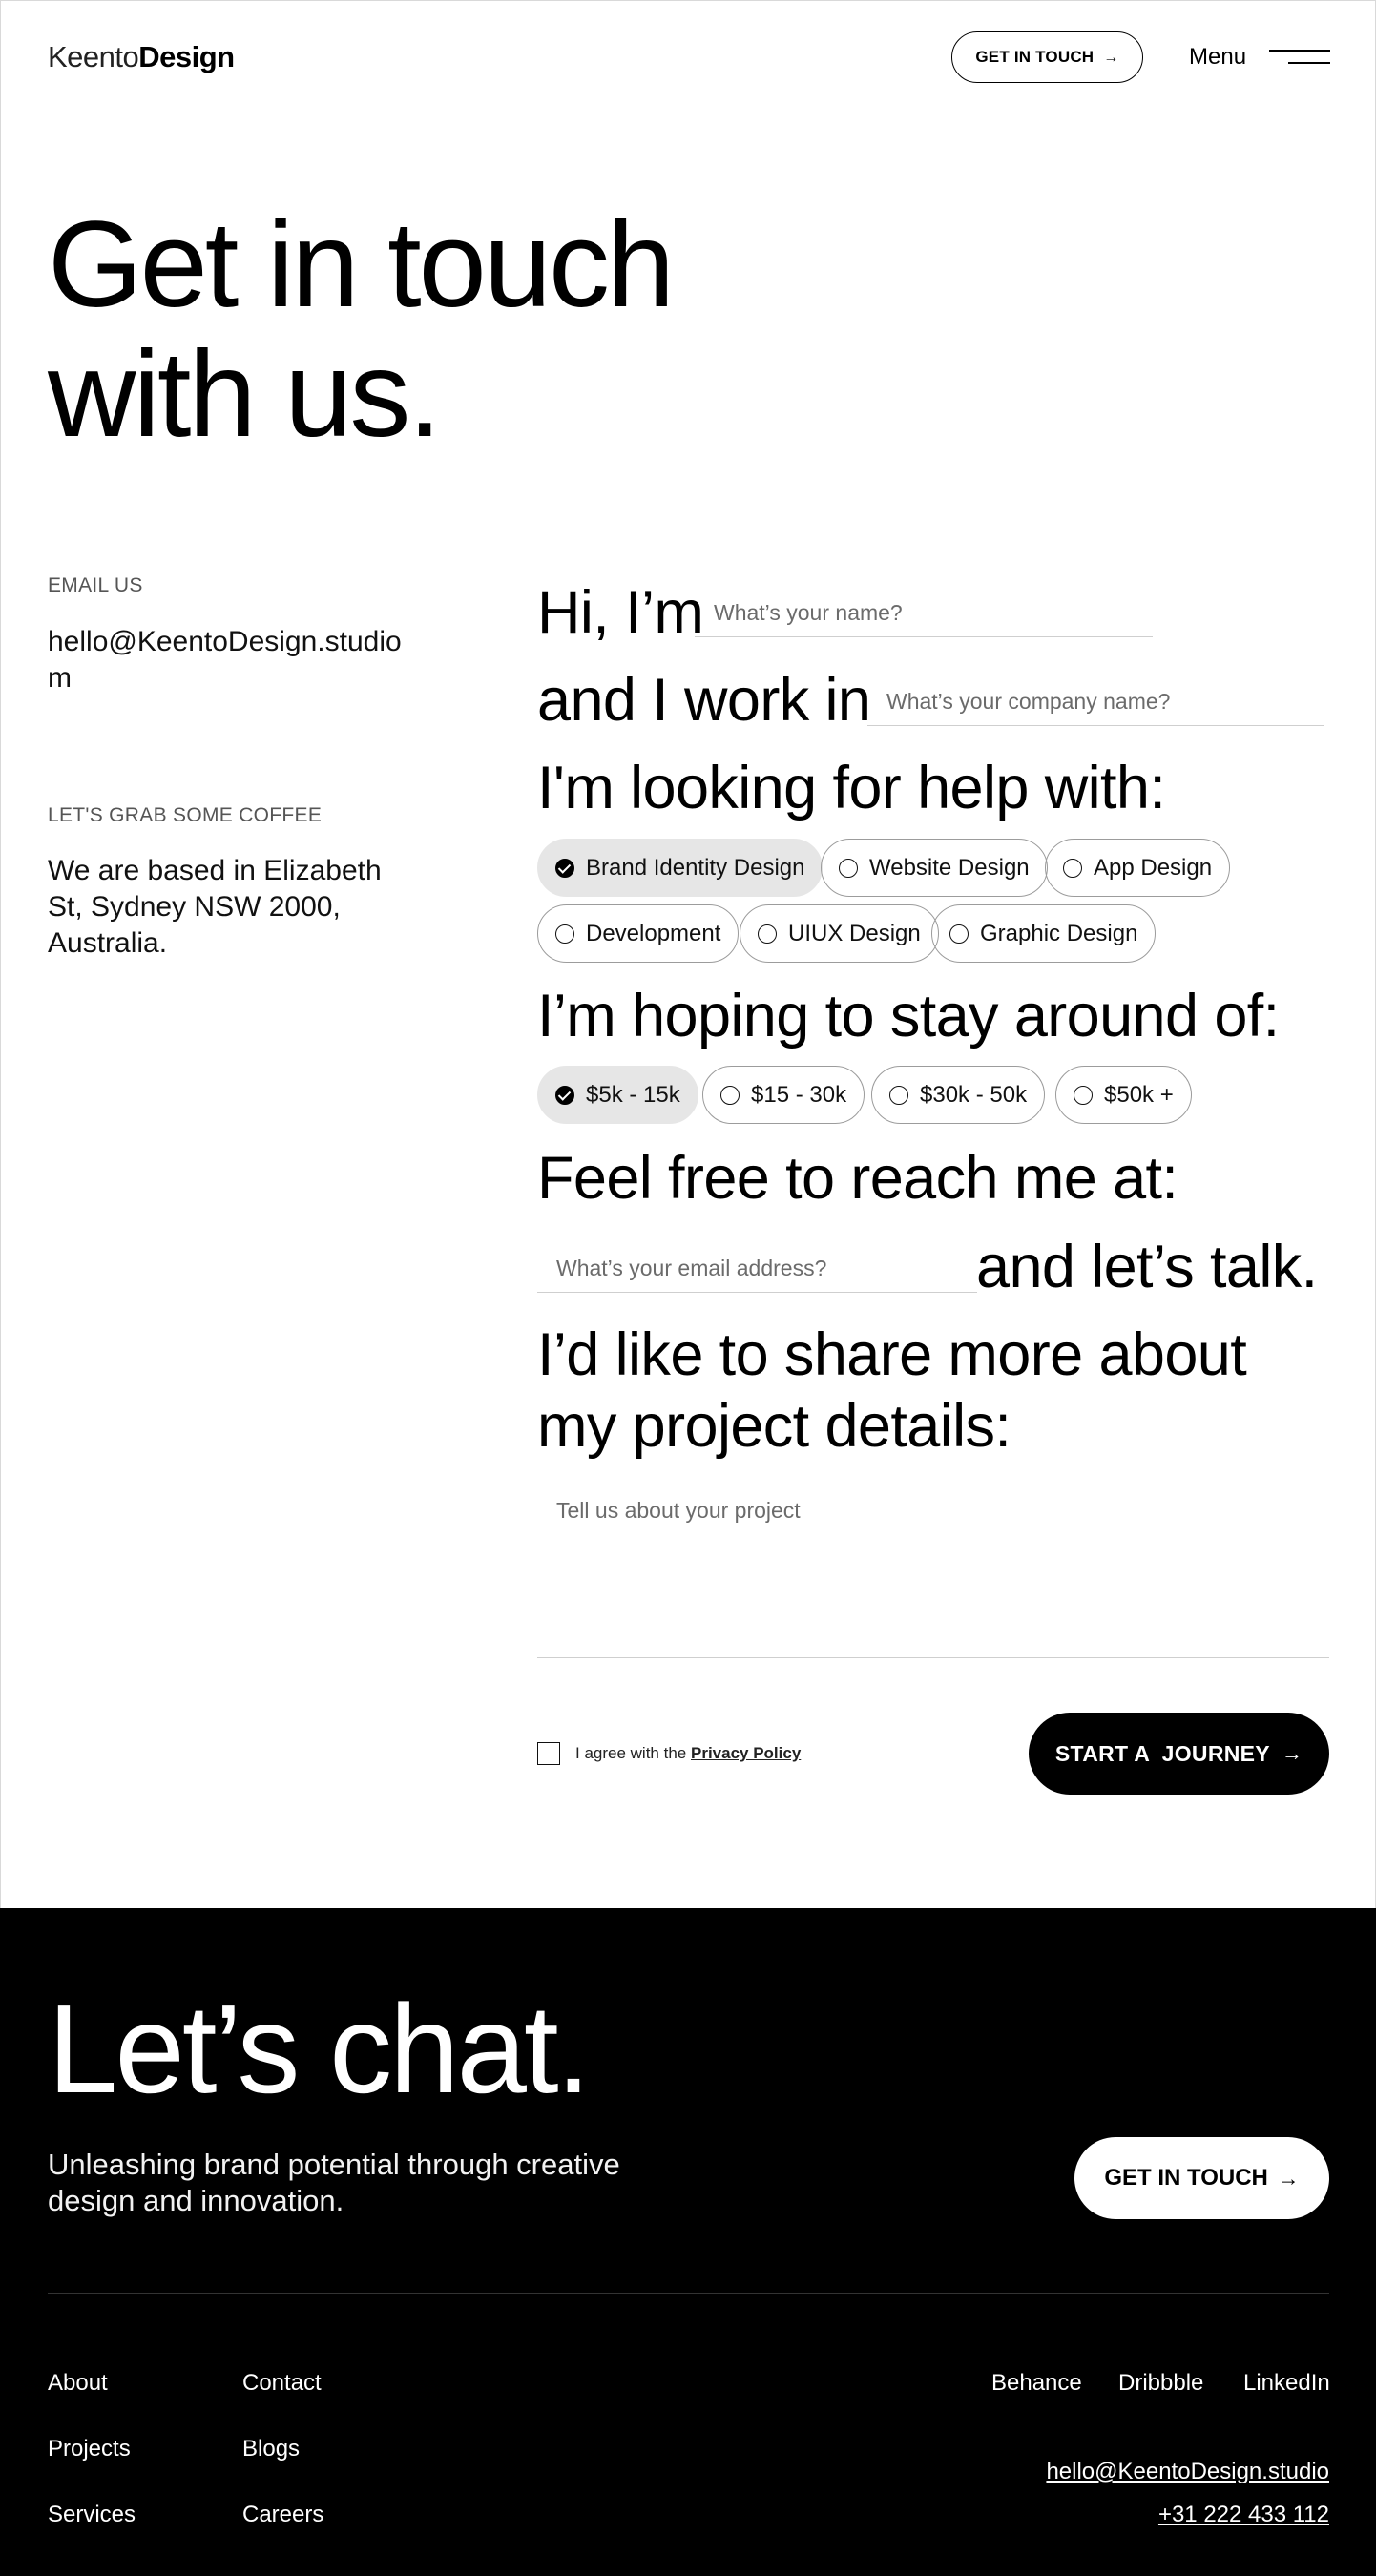 This screenshot has width=1376, height=2576. I want to click on budget-chip-5k-15k: $5k - 15k, so click(617, 1095).